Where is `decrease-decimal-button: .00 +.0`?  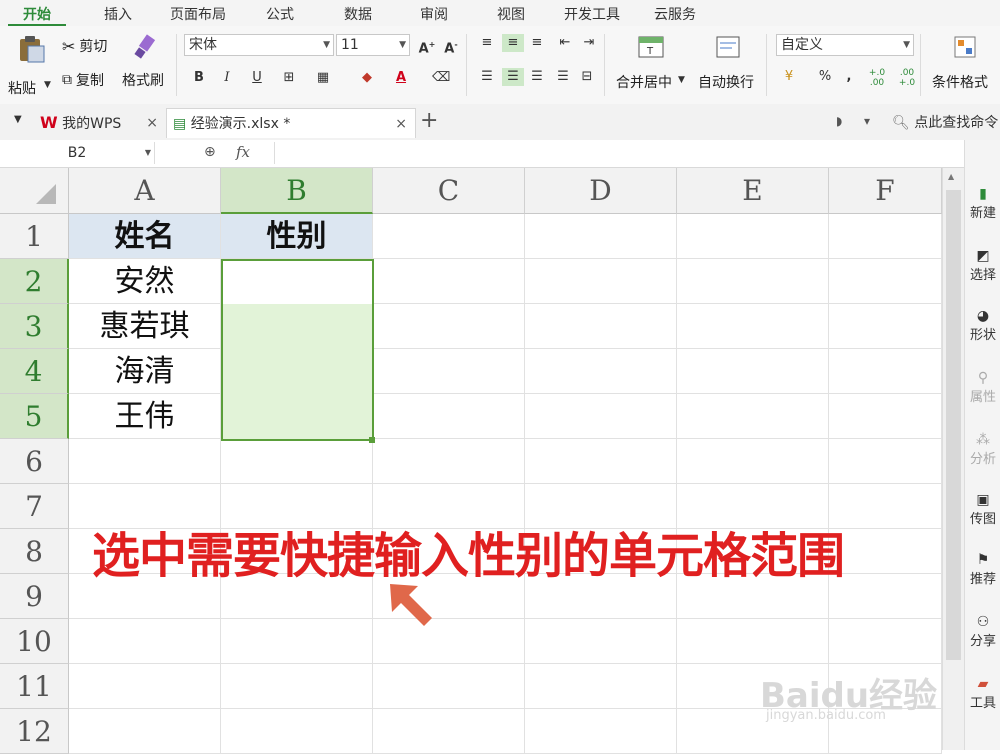 decrease-decimal-button: .00 +.0 is located at coordinates (907, 78).